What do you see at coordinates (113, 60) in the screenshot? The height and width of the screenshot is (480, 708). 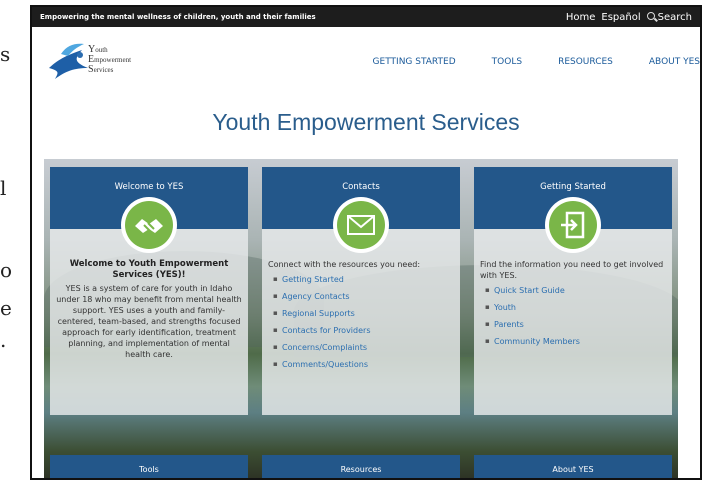 I see `logo-word-mpowerment: mpowerment` at bounding box center [113, 60].